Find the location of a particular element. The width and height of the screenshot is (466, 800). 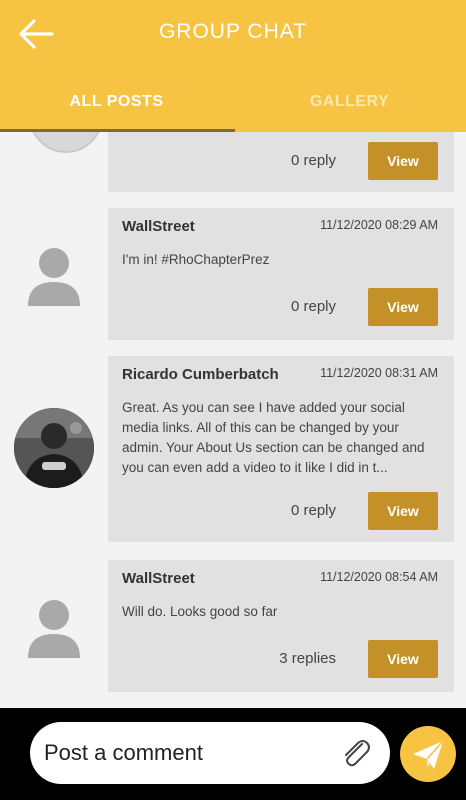

post-card: 0 reply View is located at coordinates (281, 162).